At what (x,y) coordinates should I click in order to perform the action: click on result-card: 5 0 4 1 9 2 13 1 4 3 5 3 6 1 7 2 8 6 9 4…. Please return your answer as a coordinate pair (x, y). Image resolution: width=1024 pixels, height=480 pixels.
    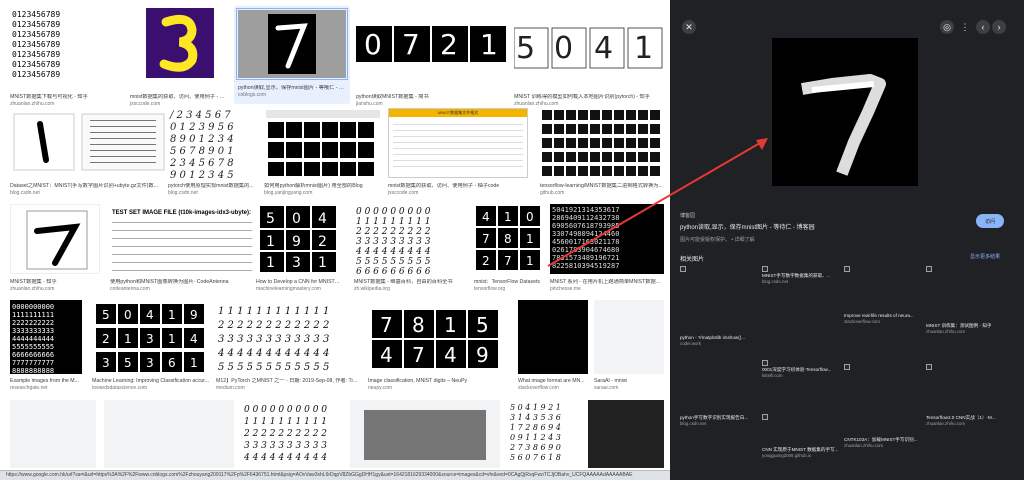
    Looking at the image, I should click on (545, 434).